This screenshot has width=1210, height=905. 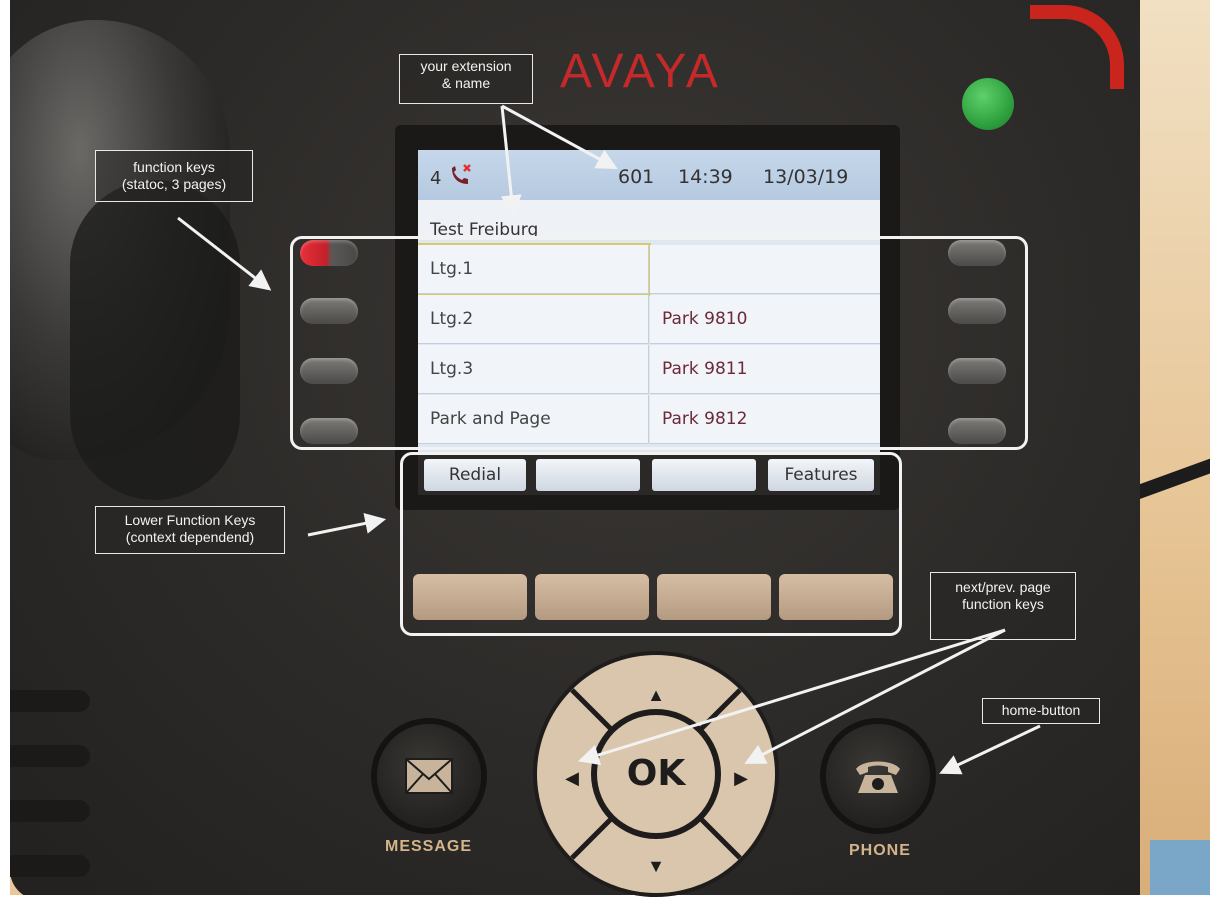 I want to click on ok-button: OK, so click(x=656, y=774).